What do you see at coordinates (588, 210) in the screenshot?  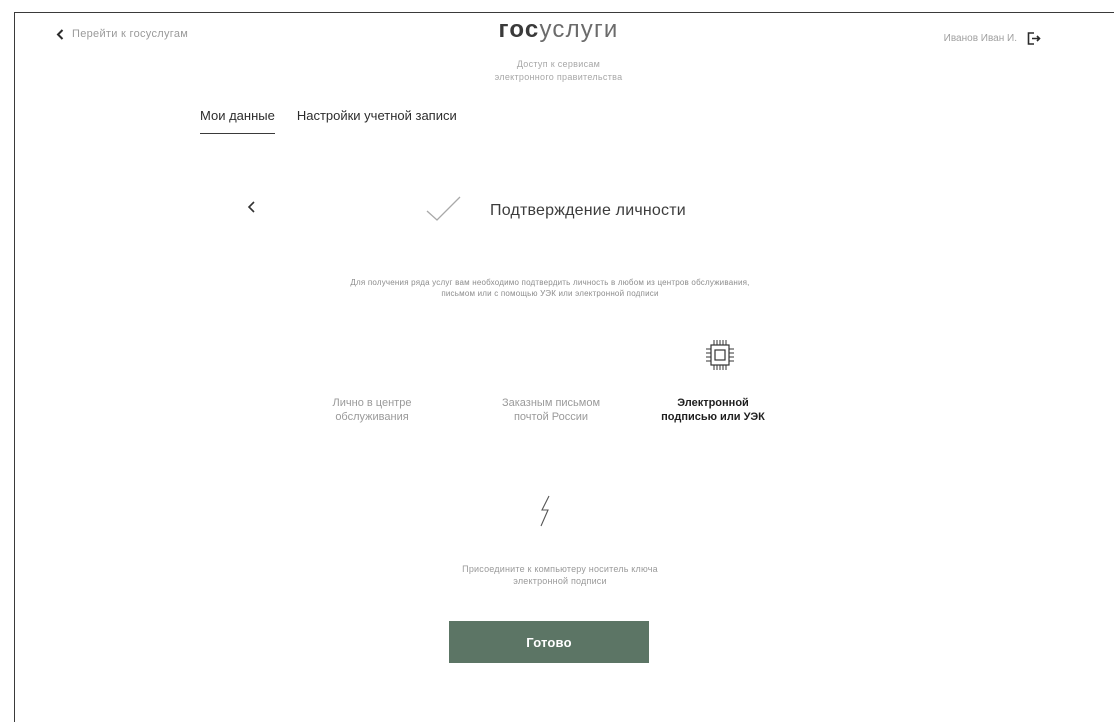 I see `step-title: Подтверждение личности` at bounding box center [588, 210].